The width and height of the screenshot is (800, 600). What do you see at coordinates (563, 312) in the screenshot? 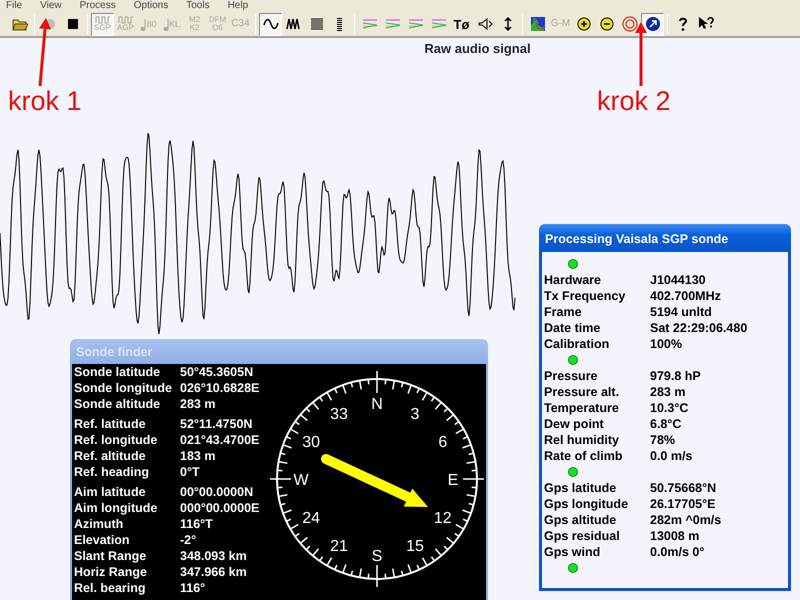
I see `field-label: Frame` at bounding box center [563, 312].